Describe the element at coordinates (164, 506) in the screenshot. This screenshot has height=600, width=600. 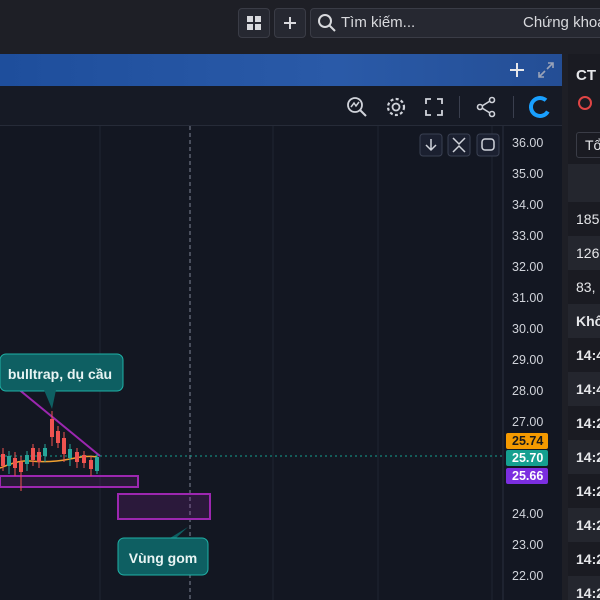
I see `accumulation-zone` at that location.